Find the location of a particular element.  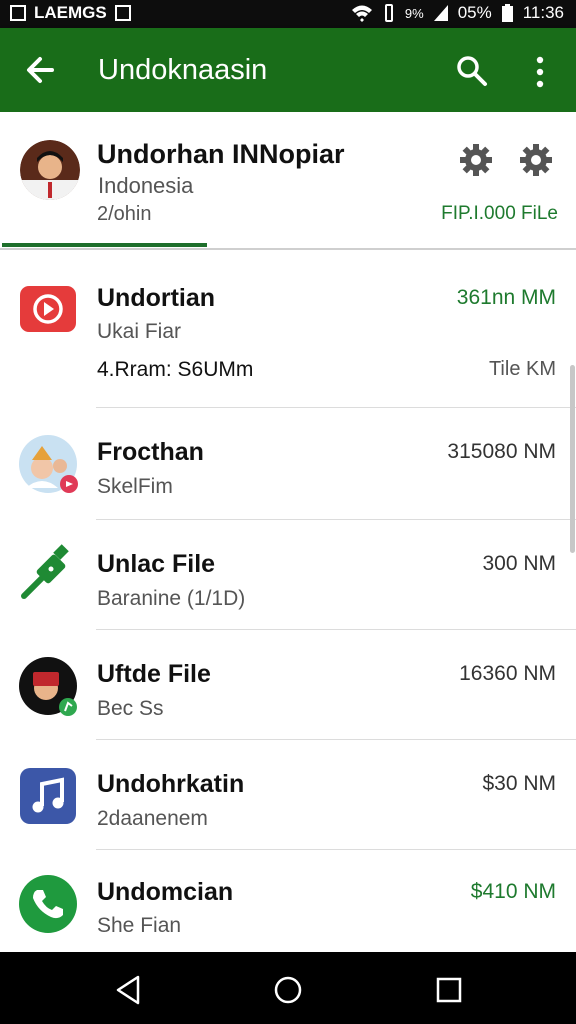

notification-icon is located at coordinates (18, 13).